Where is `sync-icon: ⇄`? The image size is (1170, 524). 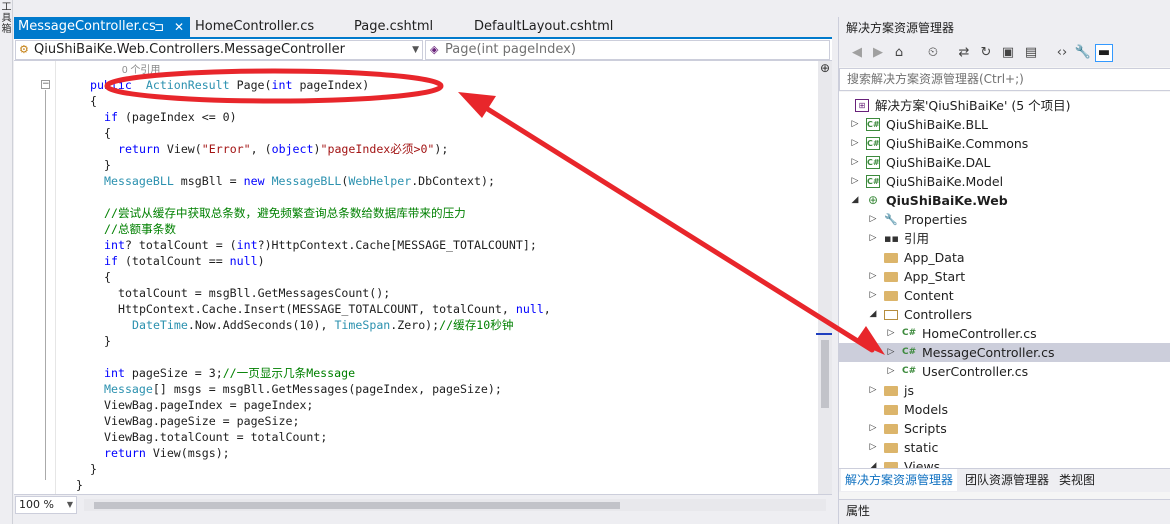 sync-icon: ⇄ is located at coordinates (964, 53).